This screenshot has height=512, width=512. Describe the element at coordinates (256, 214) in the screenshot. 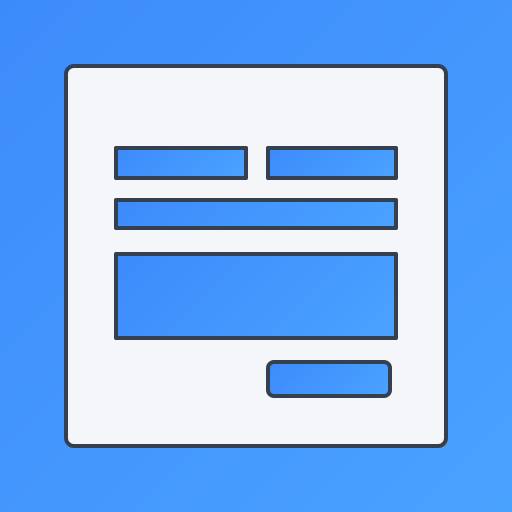

I see `email-field` at that location.